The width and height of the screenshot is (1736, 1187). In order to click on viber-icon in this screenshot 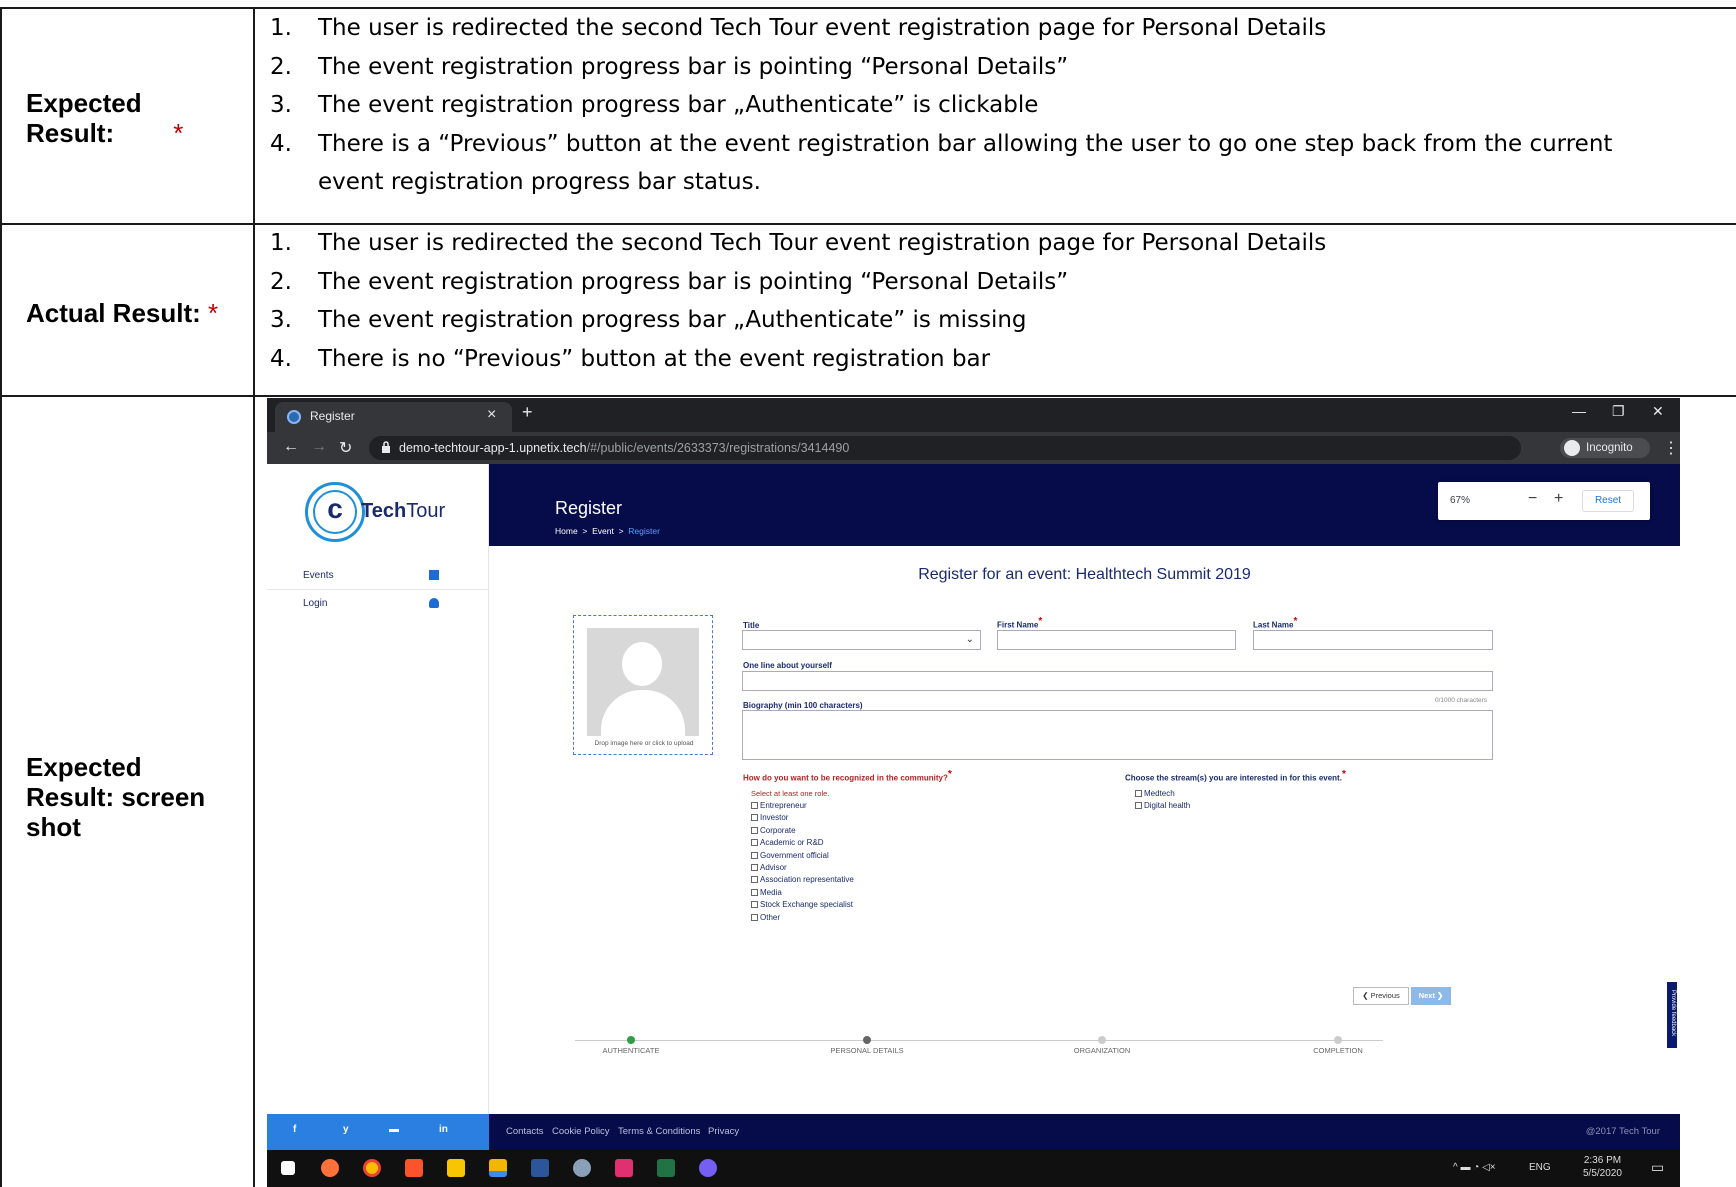, I will do `click(708, 1168)`.